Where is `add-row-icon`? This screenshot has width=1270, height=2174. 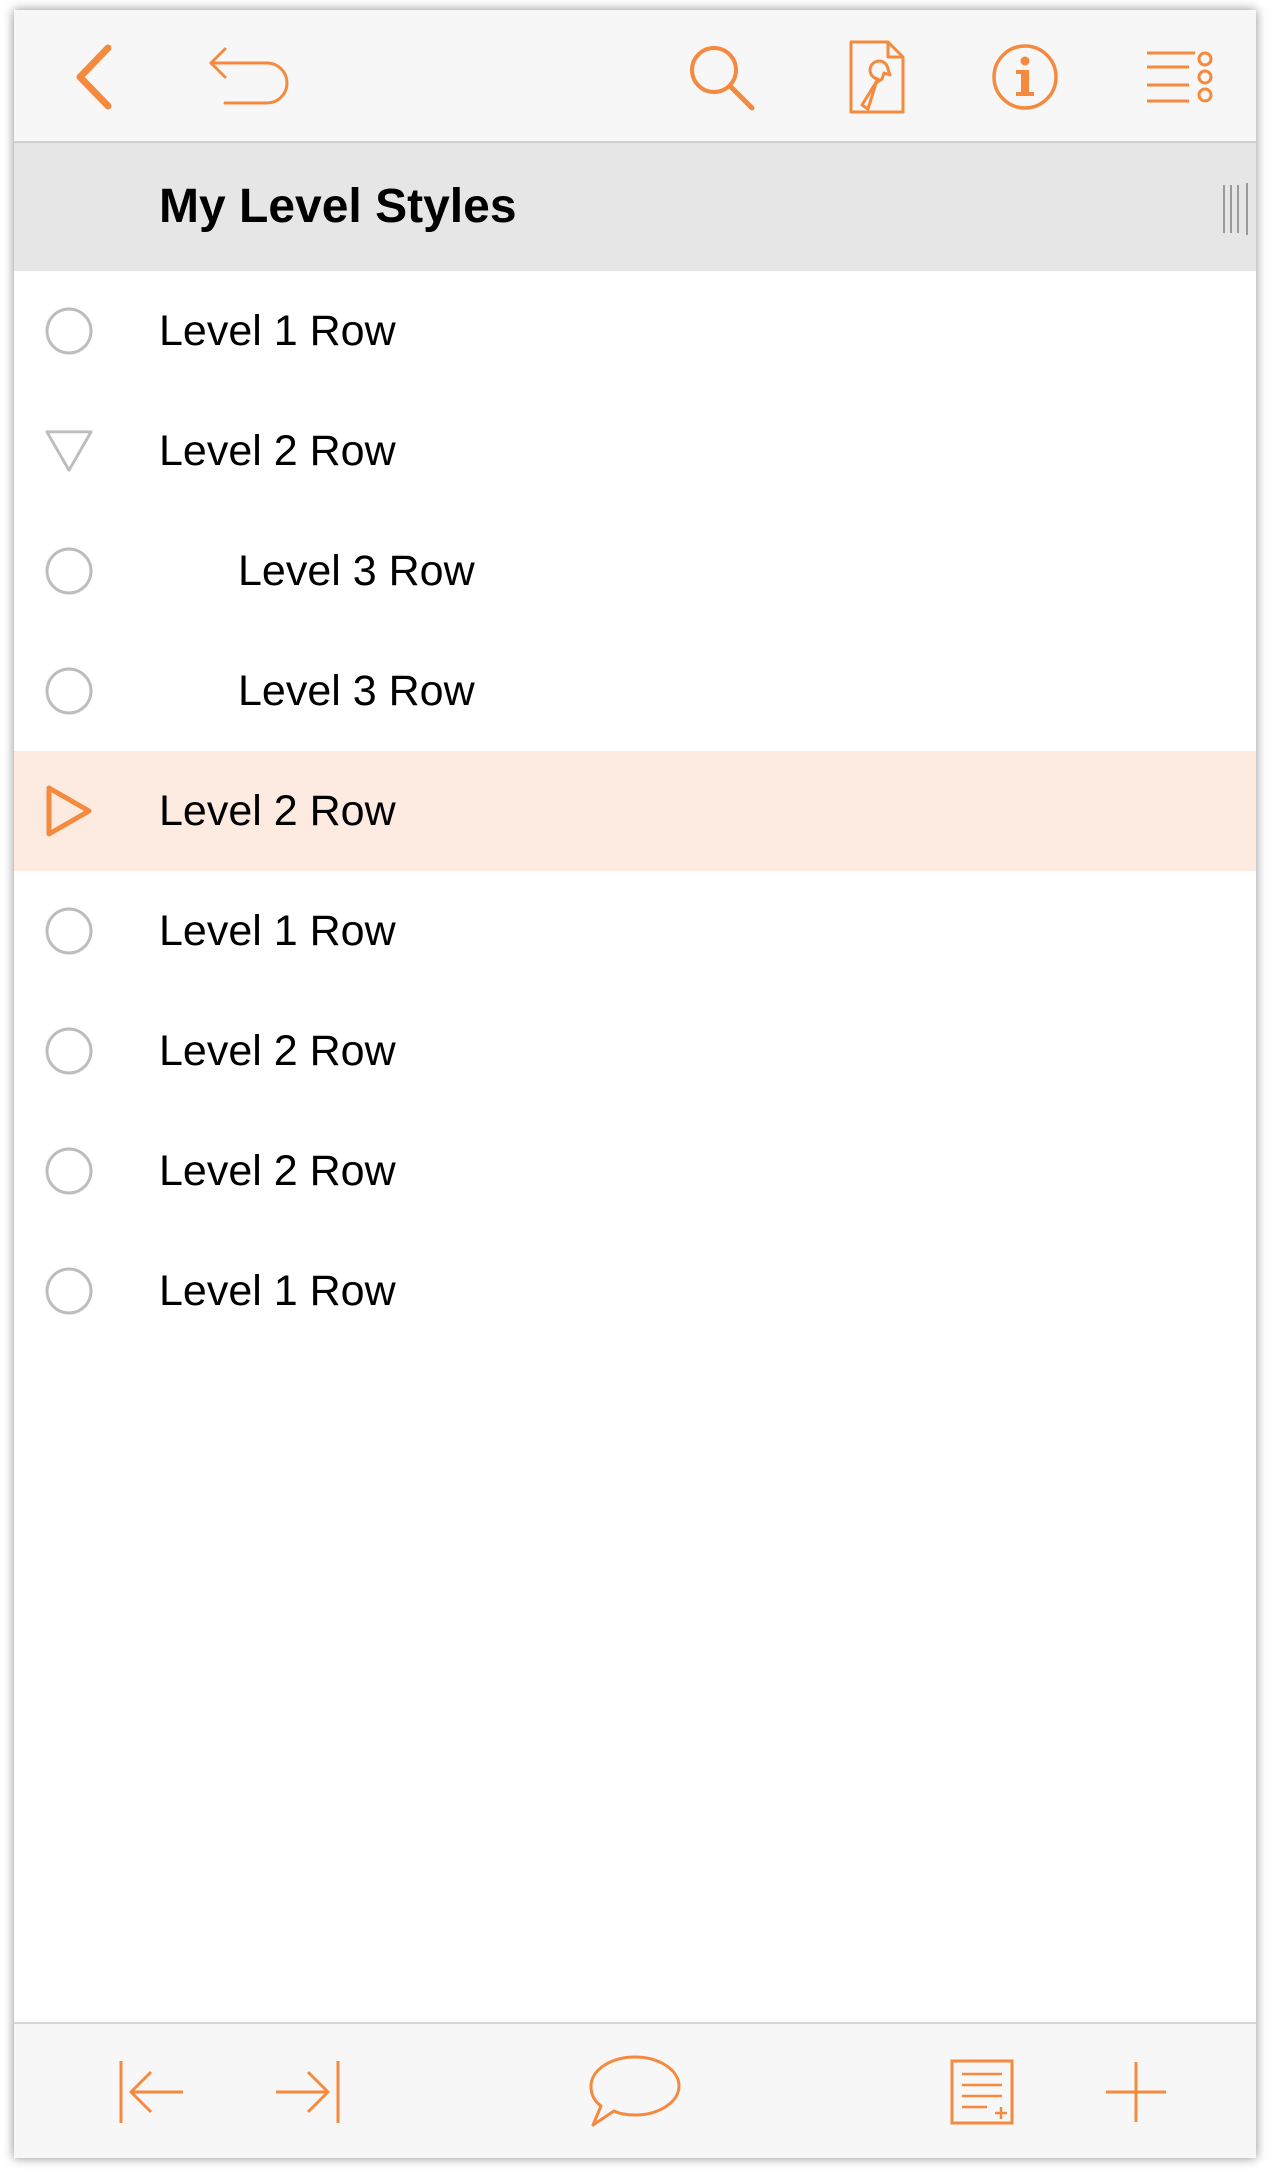
add-row-icon is located at coordinates (1136, 2092).